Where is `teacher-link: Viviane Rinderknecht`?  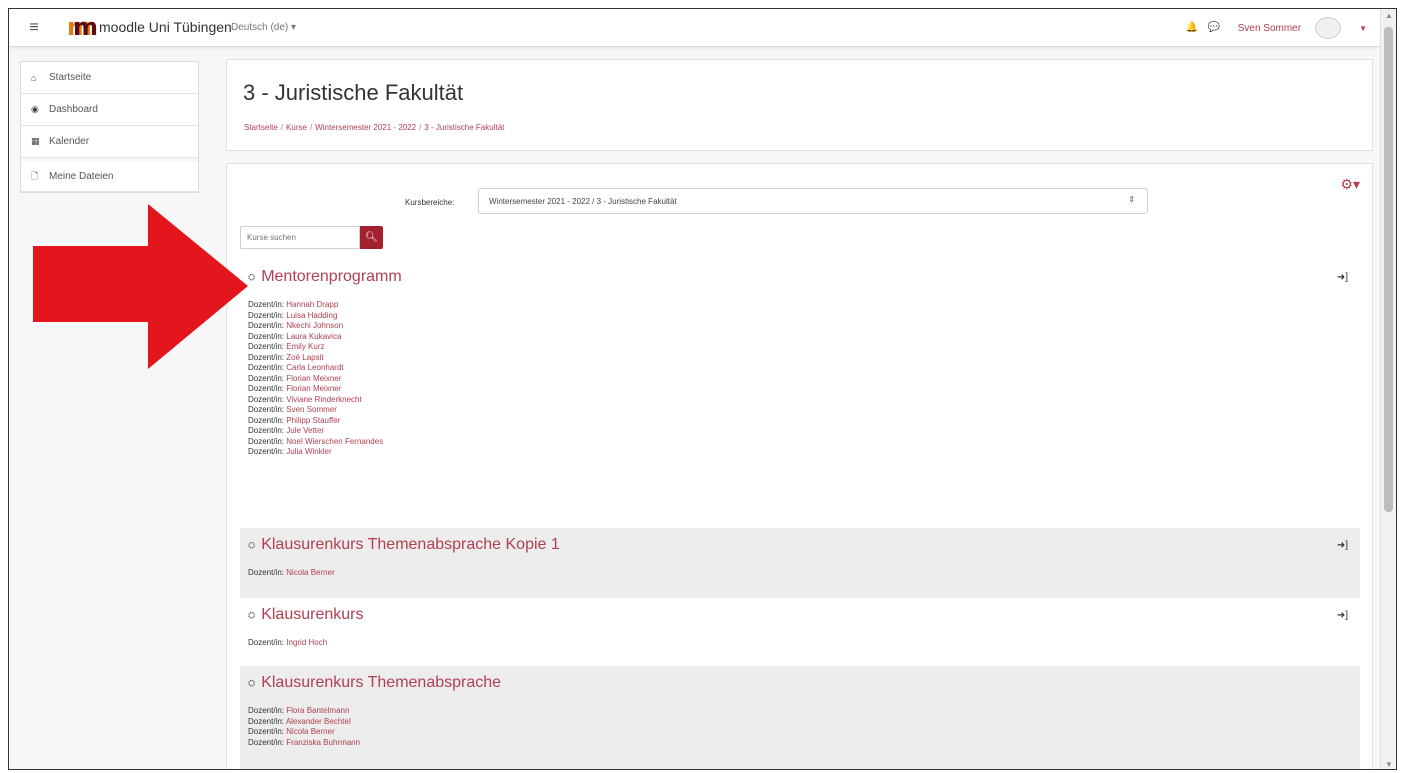 teacher-link: Viviane Rinderknecht is located at coordinates (323, 399).